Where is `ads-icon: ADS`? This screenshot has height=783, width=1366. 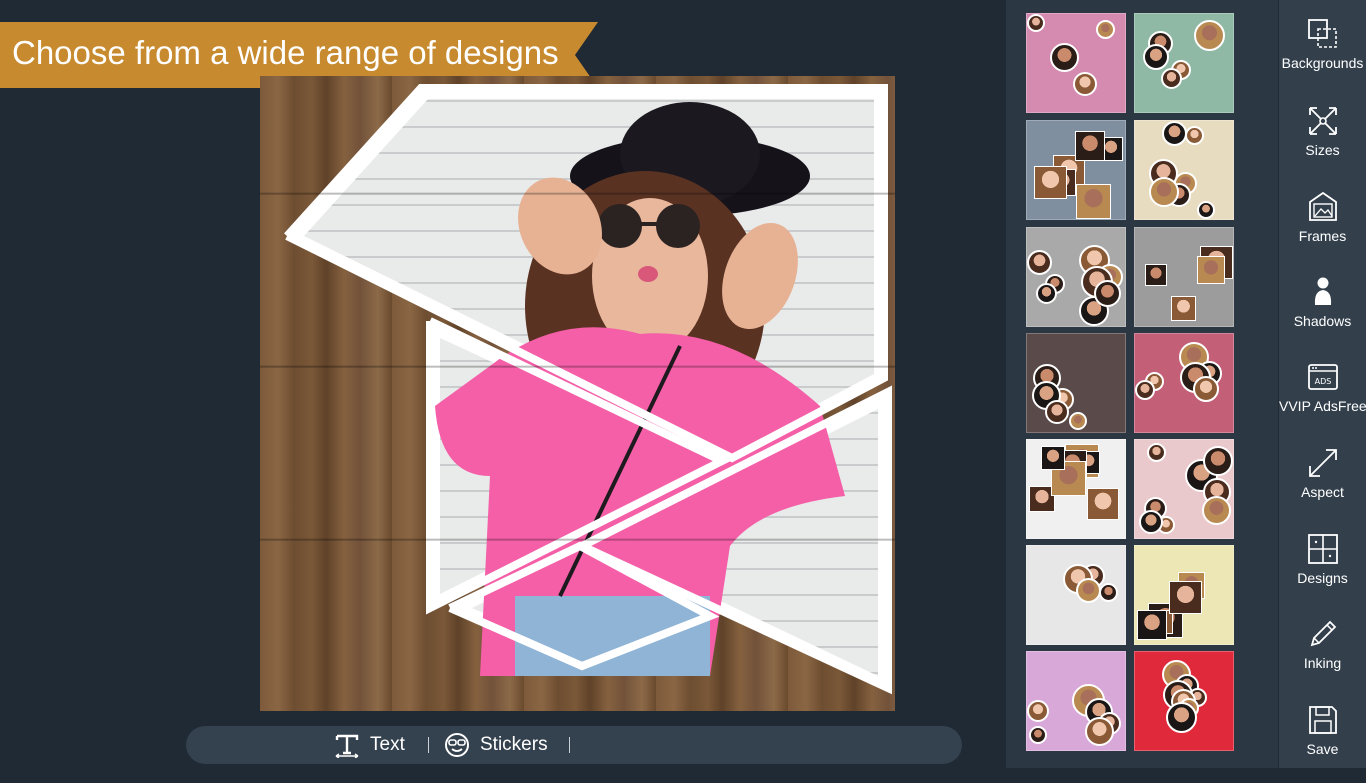 ads-icon: ADS is located at coordinates (1322, 377).